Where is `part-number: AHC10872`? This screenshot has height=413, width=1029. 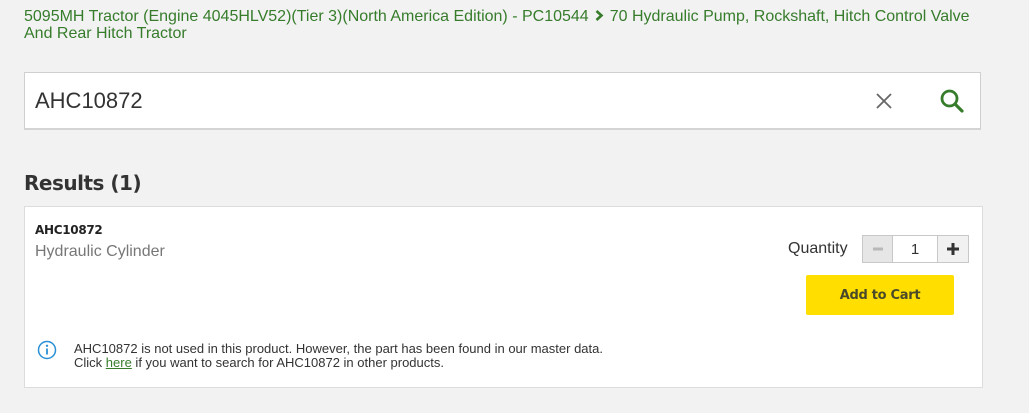
part-number: AHC10872 is located at coordinates (69, 230).